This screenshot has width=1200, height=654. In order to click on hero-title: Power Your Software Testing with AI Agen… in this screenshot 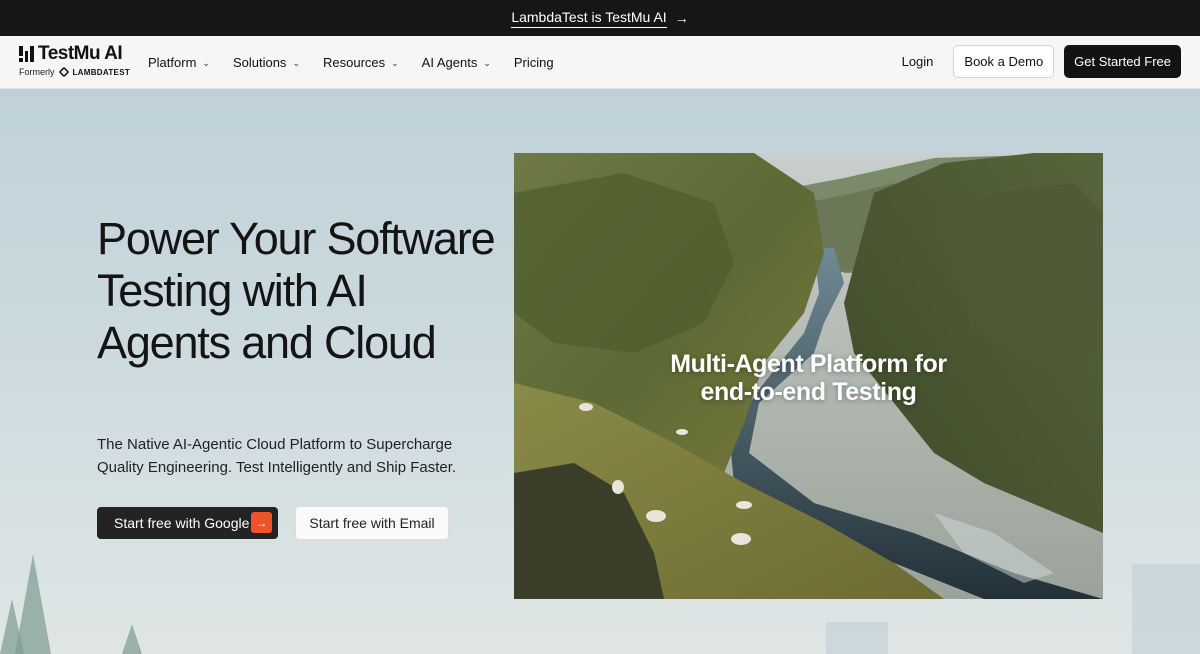, I will do `click(296, 290)`.